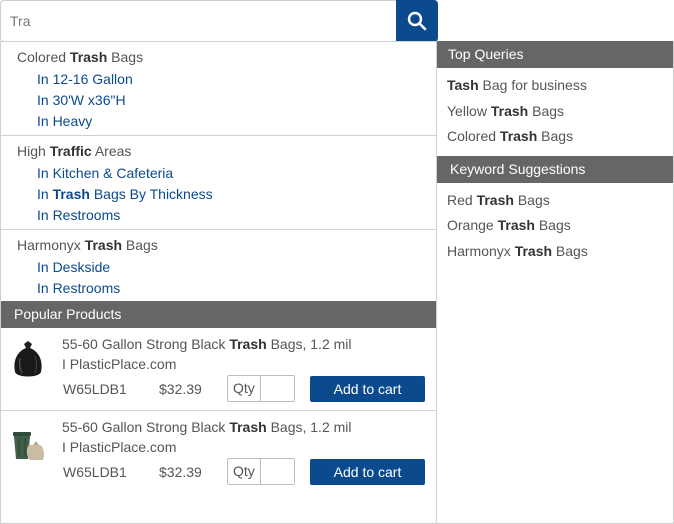 Image resolution: width=674 pixels, height=524 pixels. I want to click on search-button, so click(417, 21).